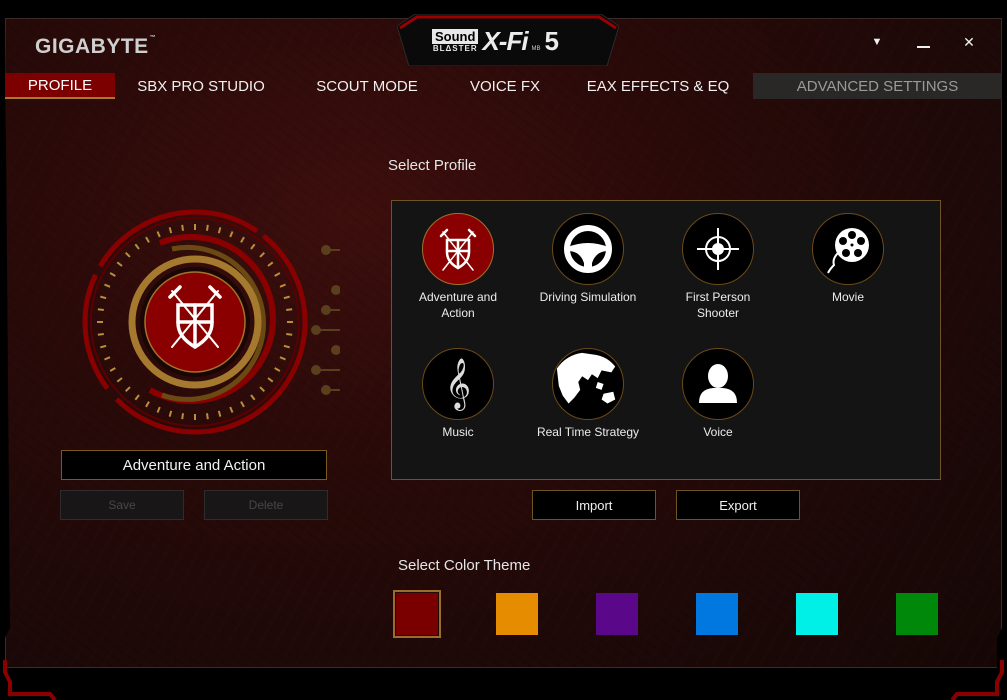 Image resolution: width=1007 pixels, height=700 pixels. Describe the element at coordinates (458, 249) in the screenshot. I see `shield-swords-icon` at that location.